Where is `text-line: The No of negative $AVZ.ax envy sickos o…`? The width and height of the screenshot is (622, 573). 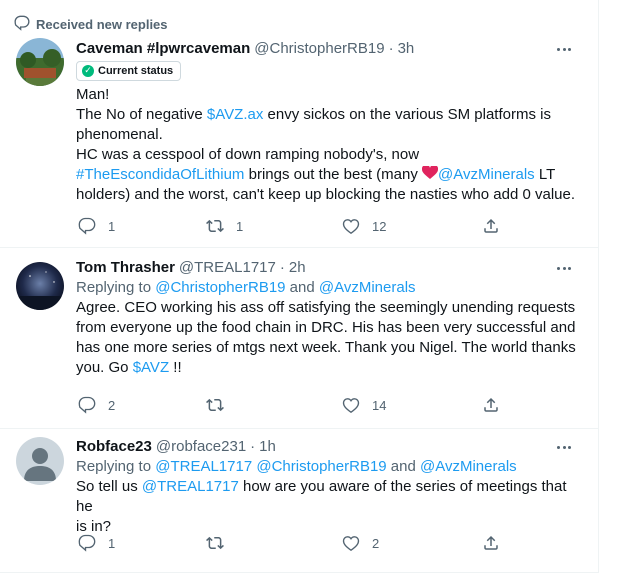 text-line: The No of negative $AVZ.ax envy sickos o… is located at coordinates (330, 115).